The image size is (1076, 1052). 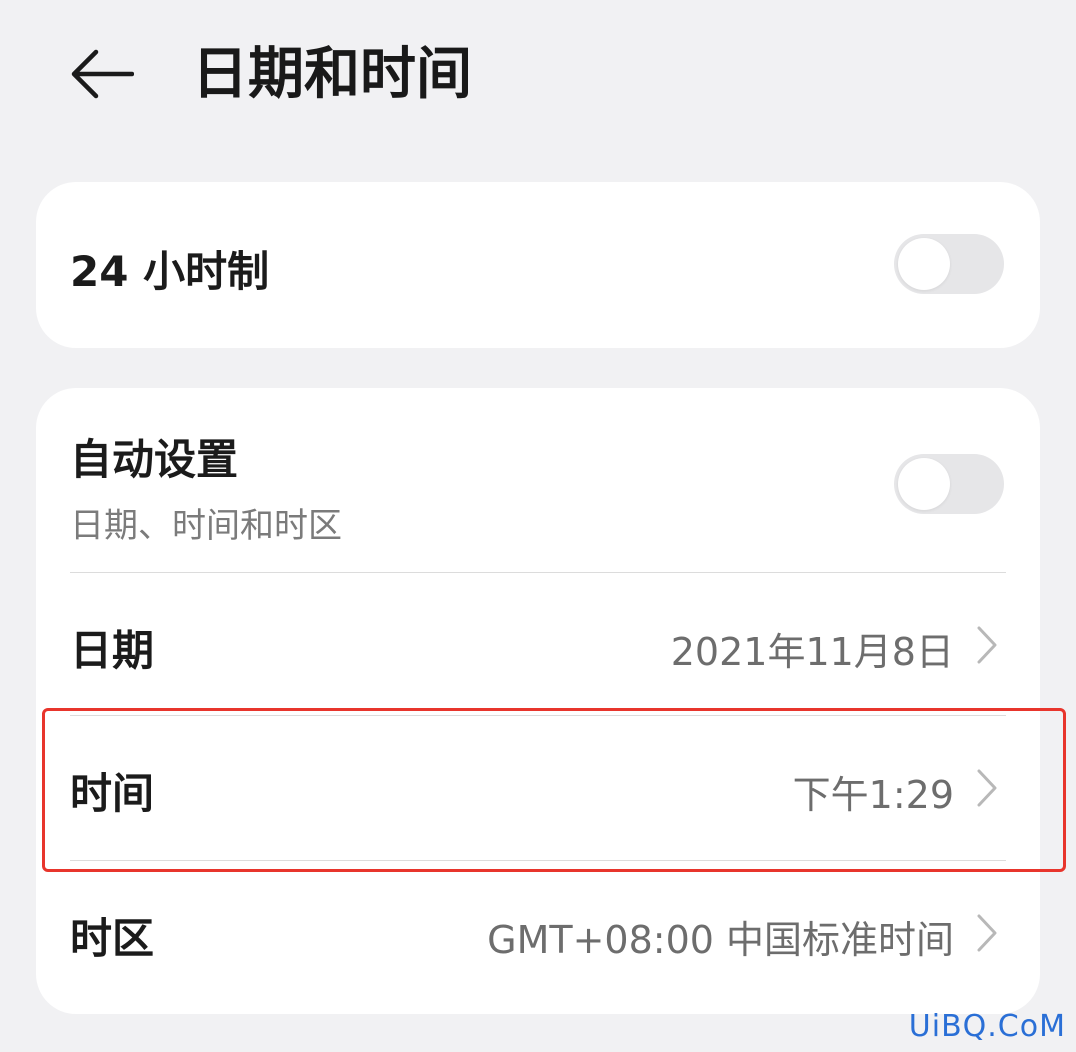 What do you see at coordinates (987, 1026) in the screenshot?
I see `watermark: UiBQ.CoM` at bounding box center [987, 1026].